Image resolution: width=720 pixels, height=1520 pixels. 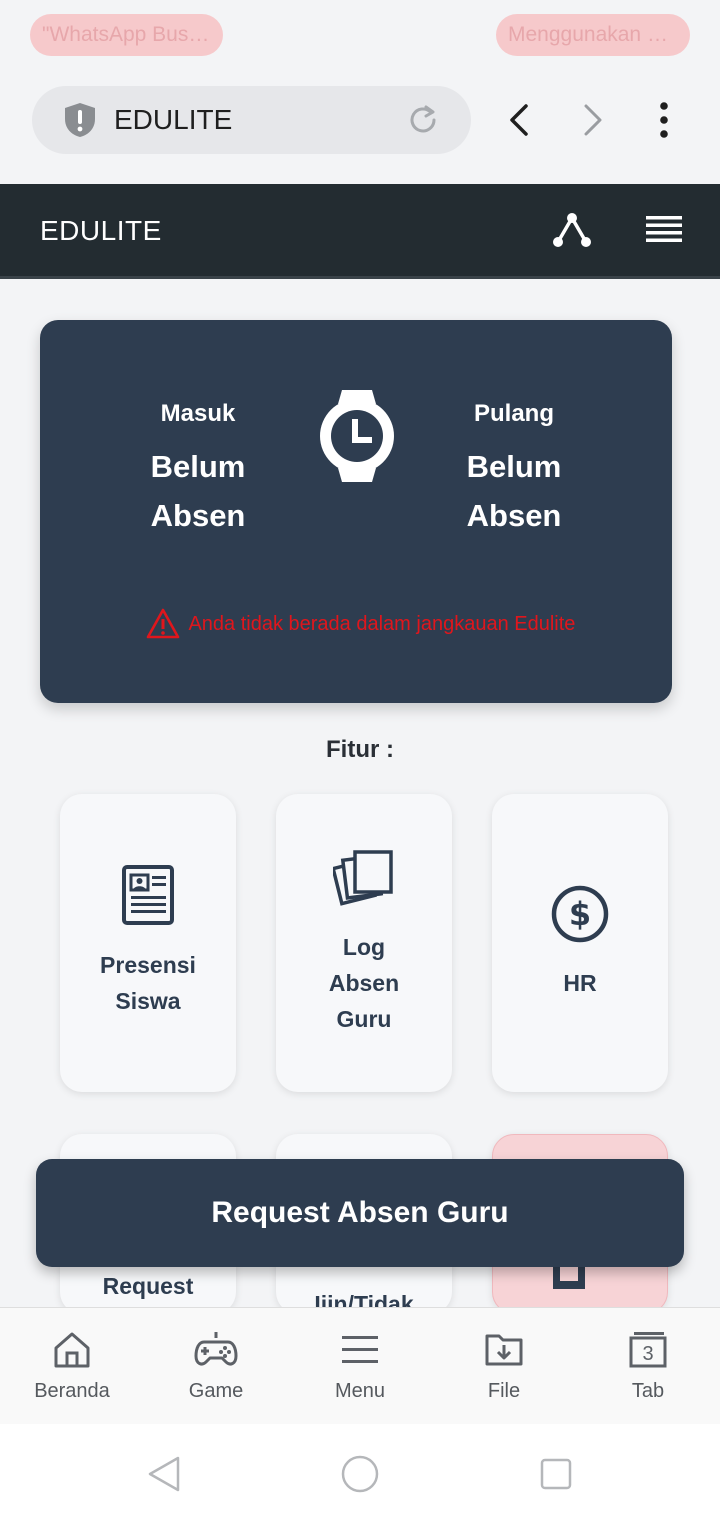 I want to click on check-out-status: Belum Absen, so click(x=514, y=491).